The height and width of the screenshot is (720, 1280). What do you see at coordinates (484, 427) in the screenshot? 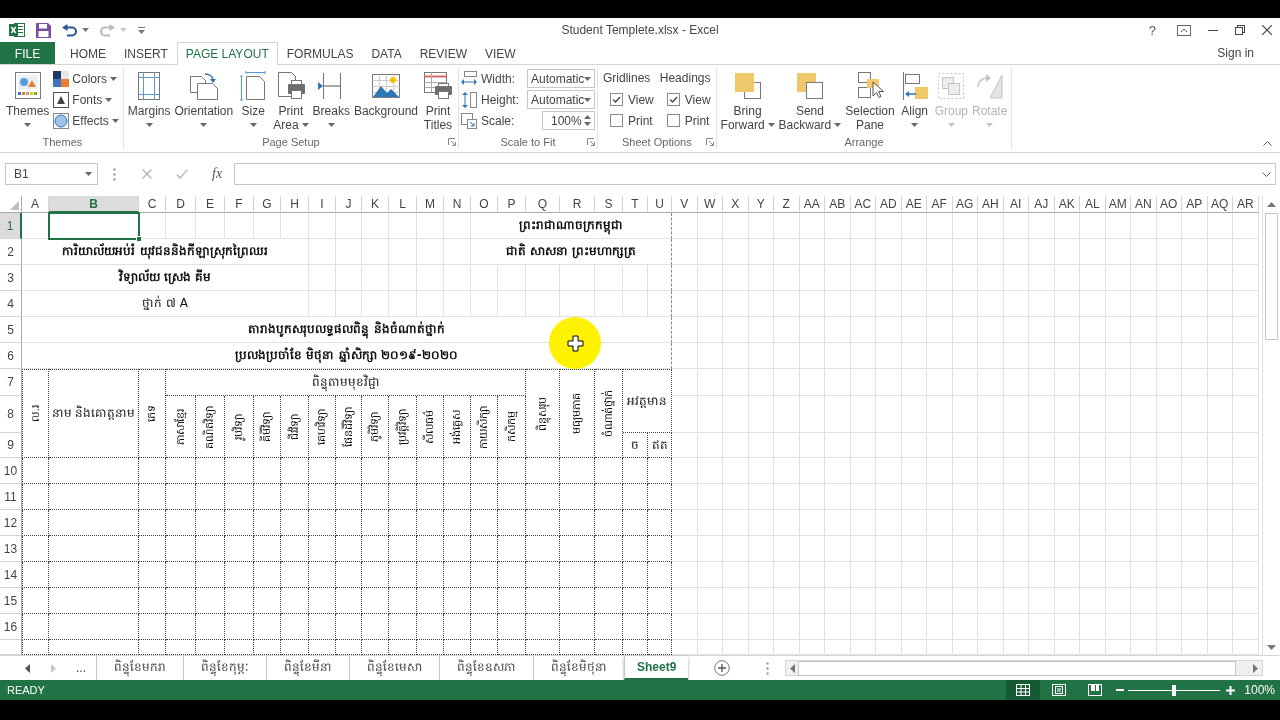
I see `table-cell: កាយសិក្សា` at bounding box center [484, 427].